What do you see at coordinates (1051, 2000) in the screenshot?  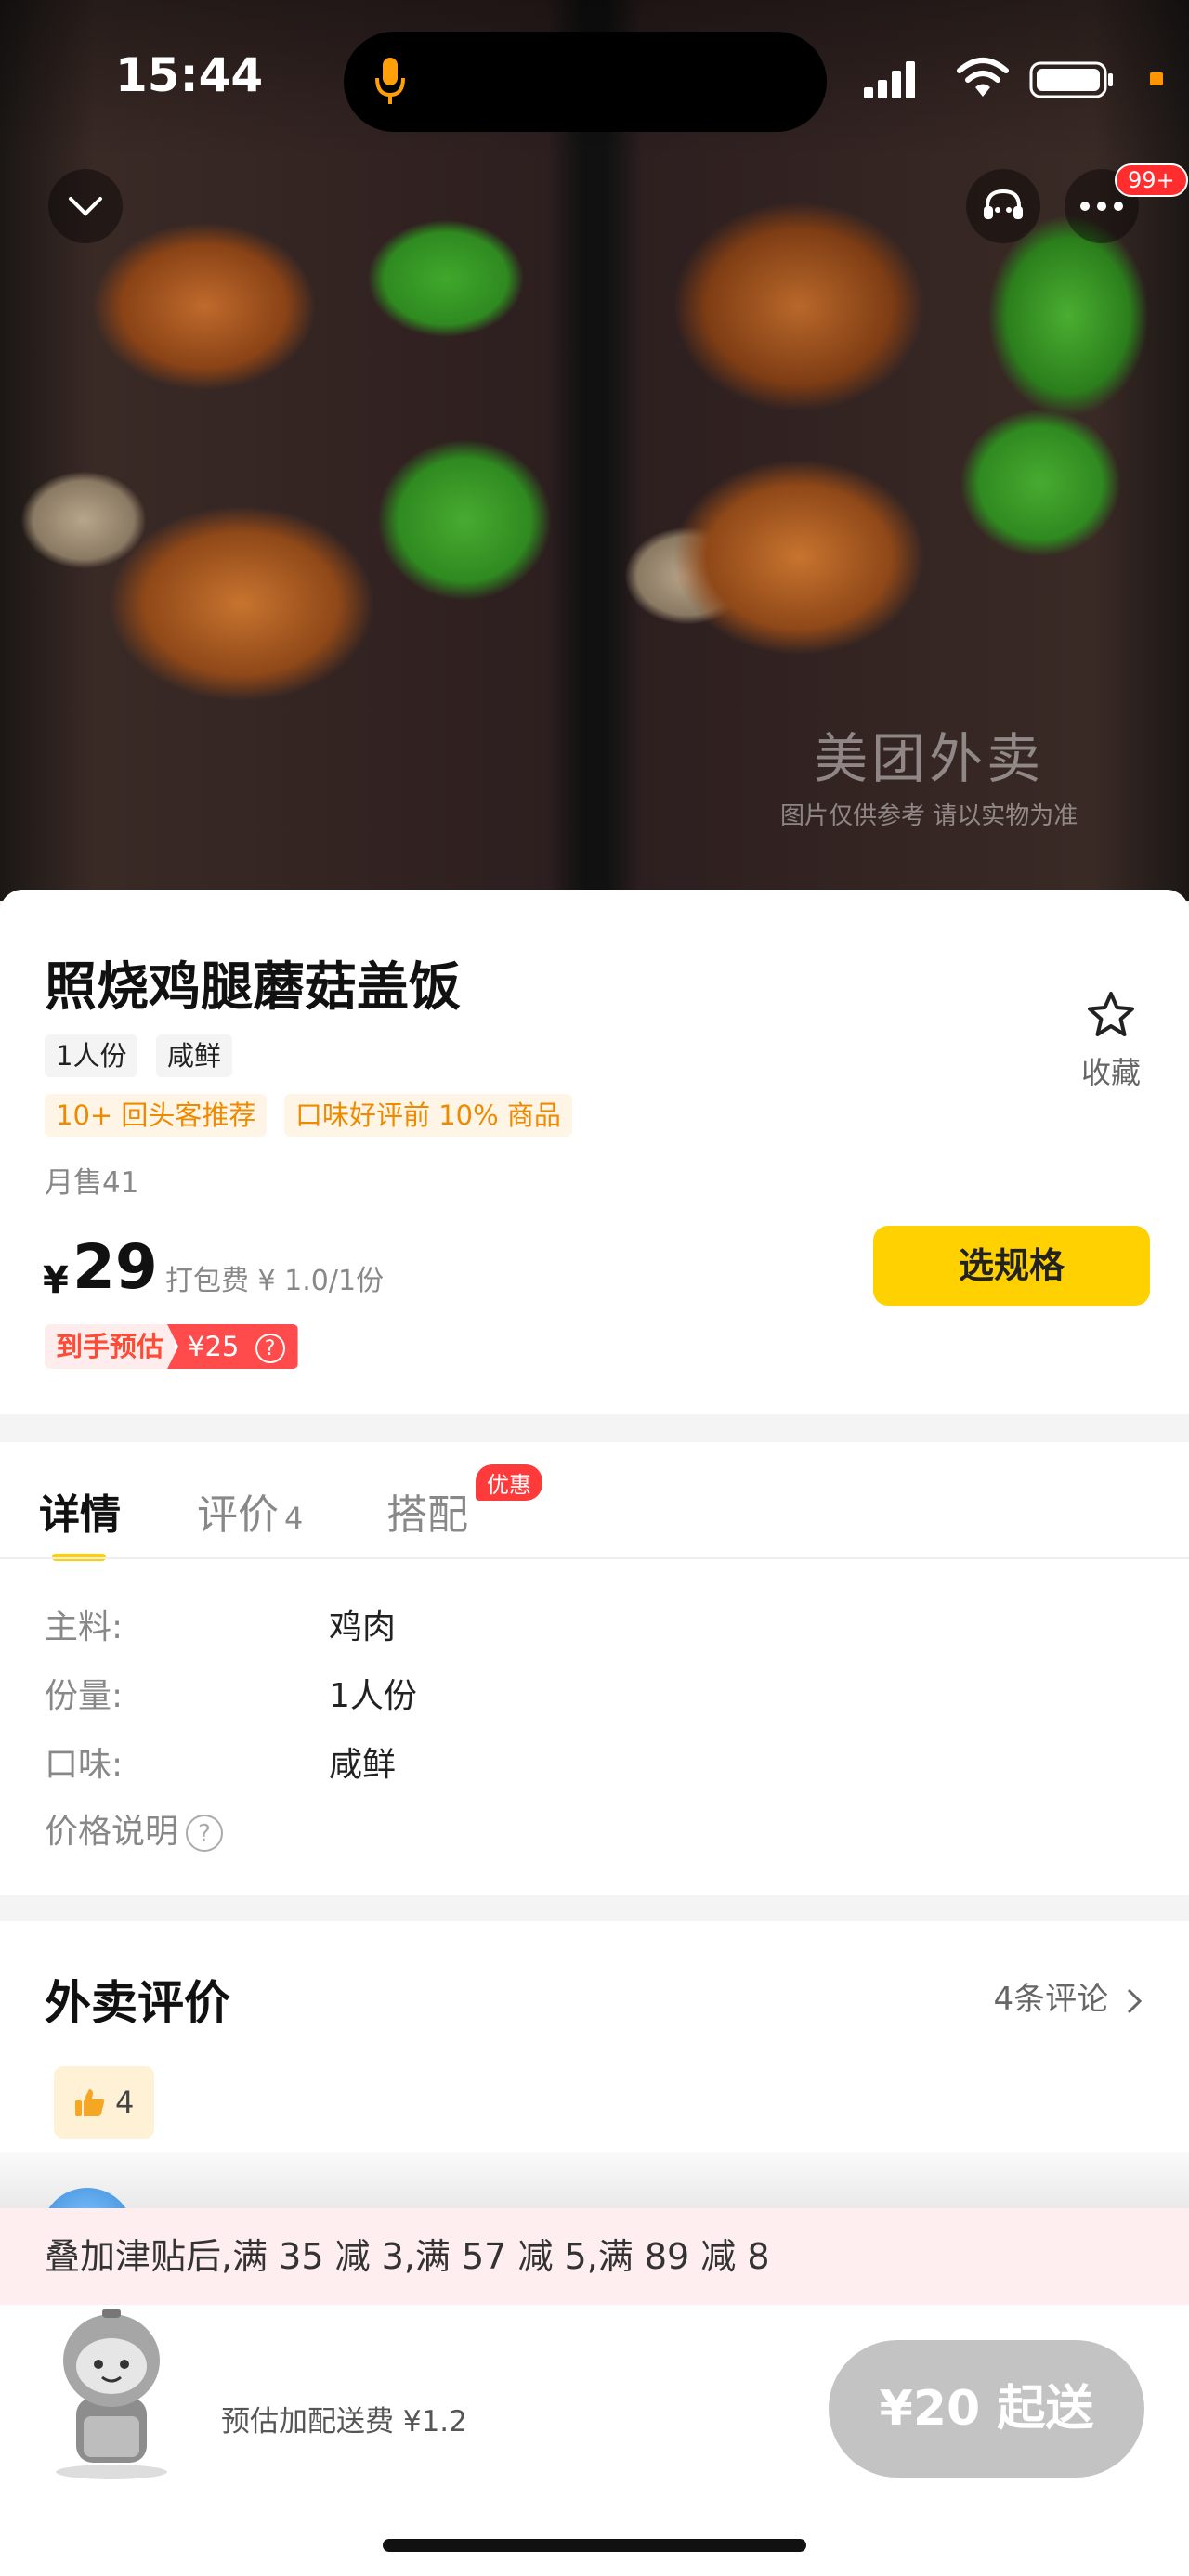 I see `all-reviews-label: 4条评论` at bounding box center [1051, 2000].